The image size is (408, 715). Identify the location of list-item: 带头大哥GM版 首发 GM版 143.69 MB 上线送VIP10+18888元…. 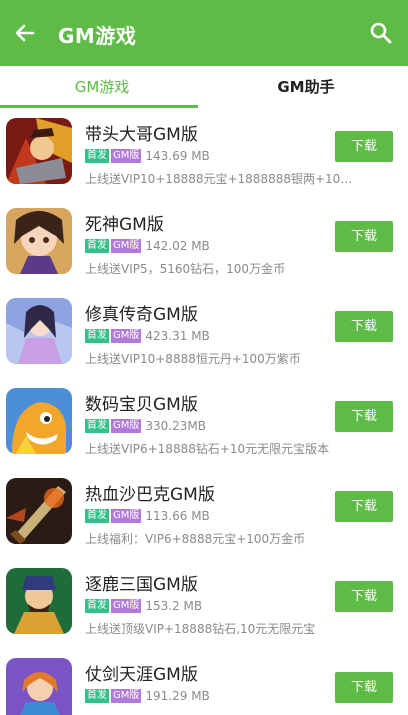
(204, 153).